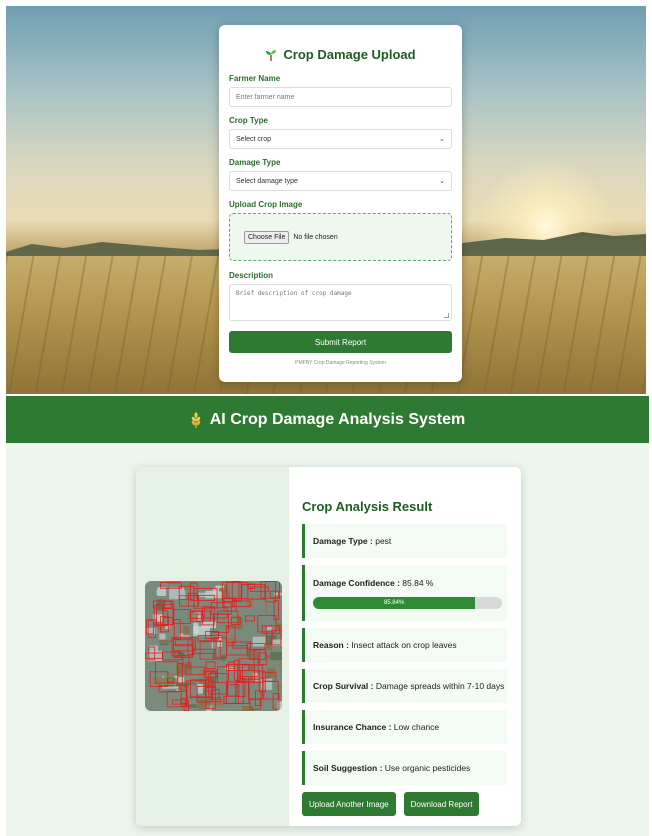  What do you see at coordinates (340, 97) in the screenshot?
I see `farmer-name-input: Enter farmer name` at bounding box center [340, 97].